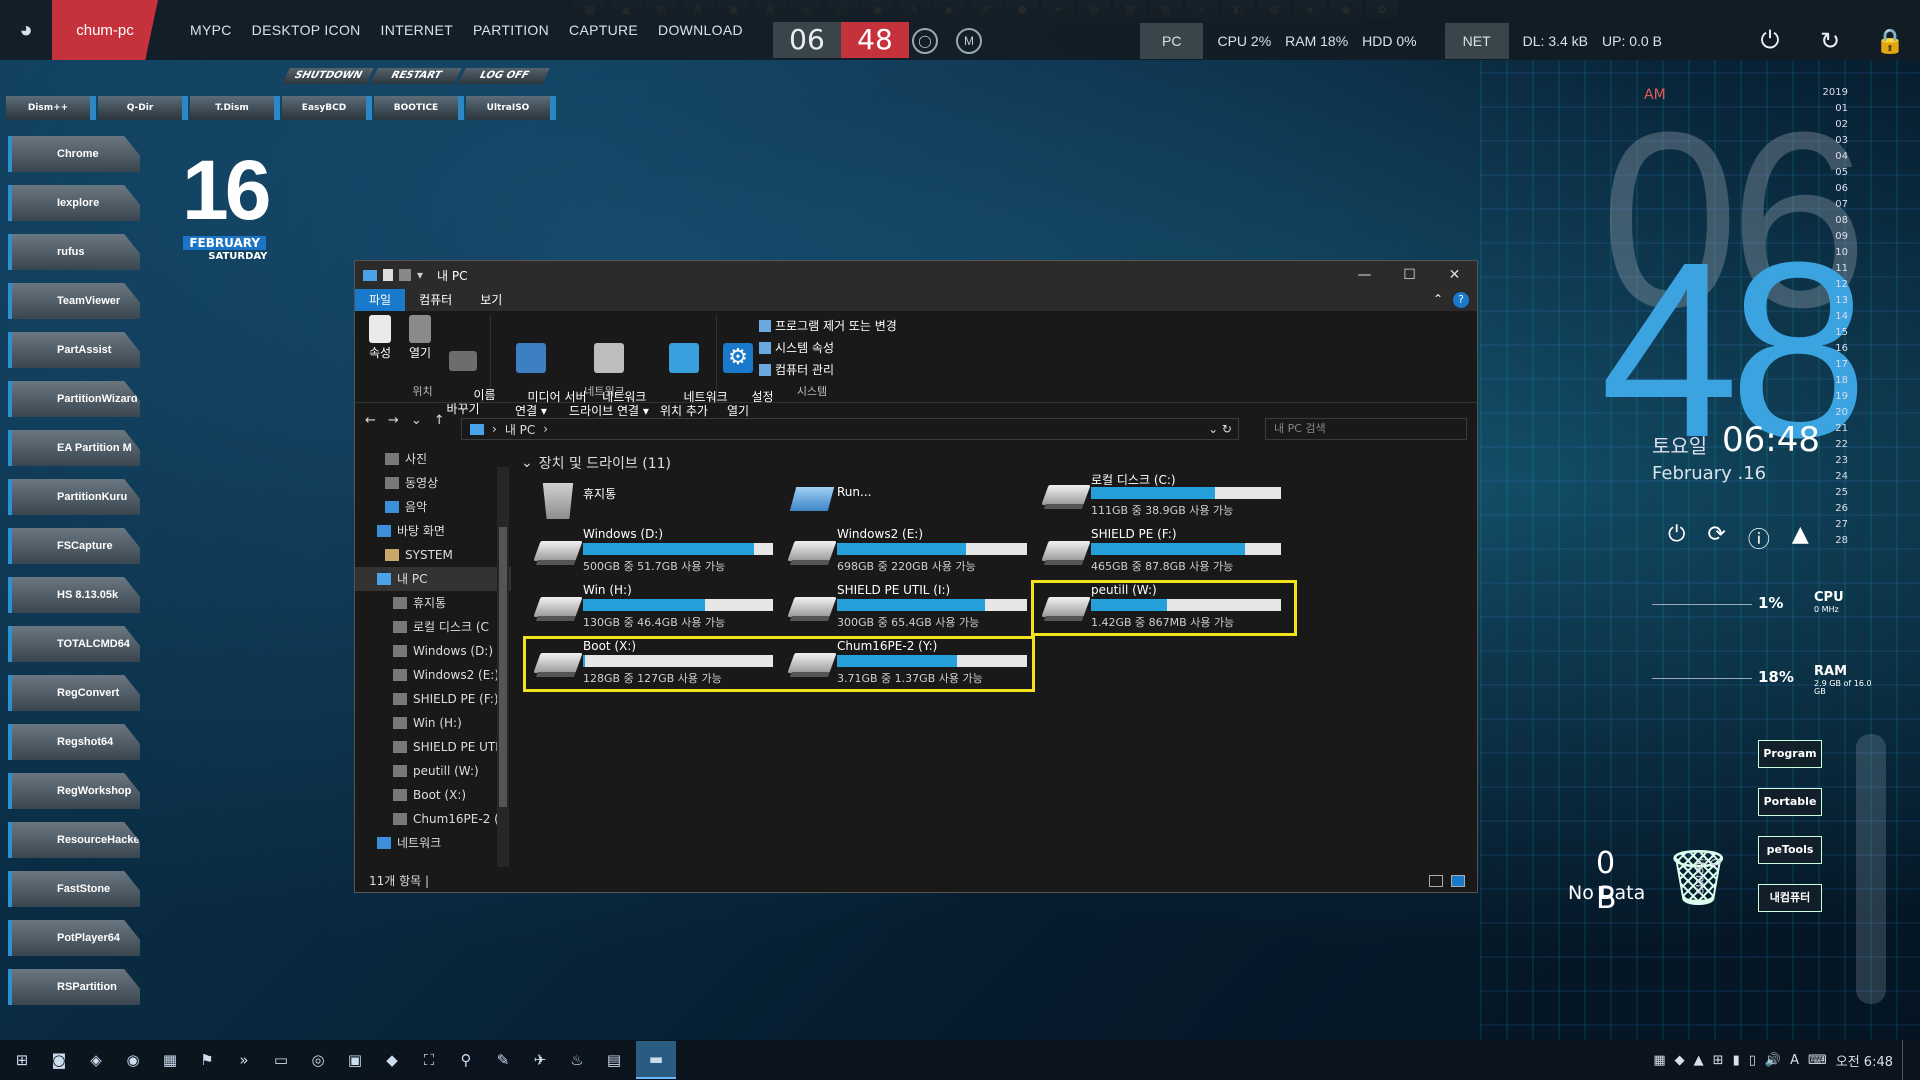 This screenshot has width=1920, height=1080. I want to click on open-button: 열기, so click(420, 337).